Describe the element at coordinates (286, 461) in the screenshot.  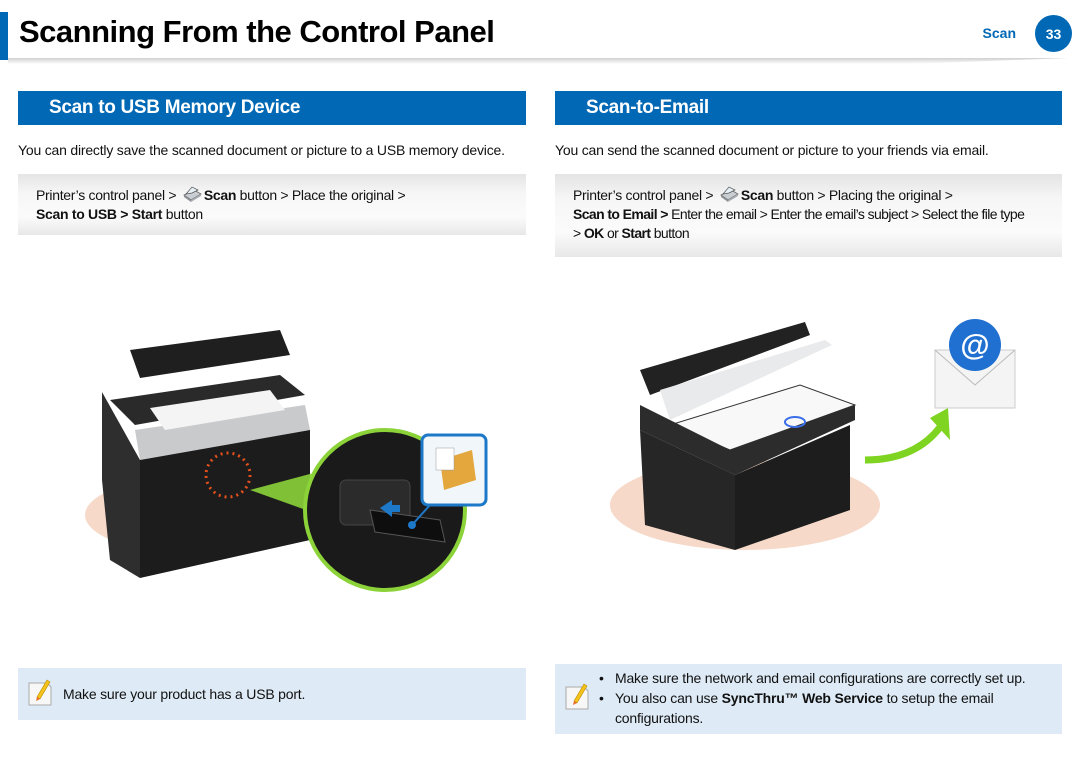
I see `printer-usb-illustration` at that location.